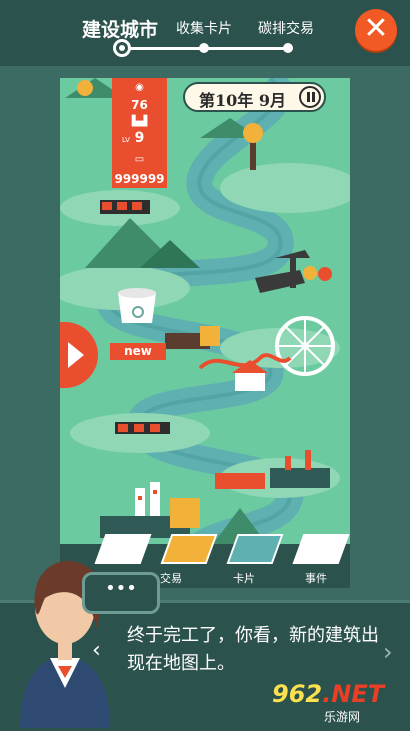  I want to click on card-deck-icon, so click(189, 549).